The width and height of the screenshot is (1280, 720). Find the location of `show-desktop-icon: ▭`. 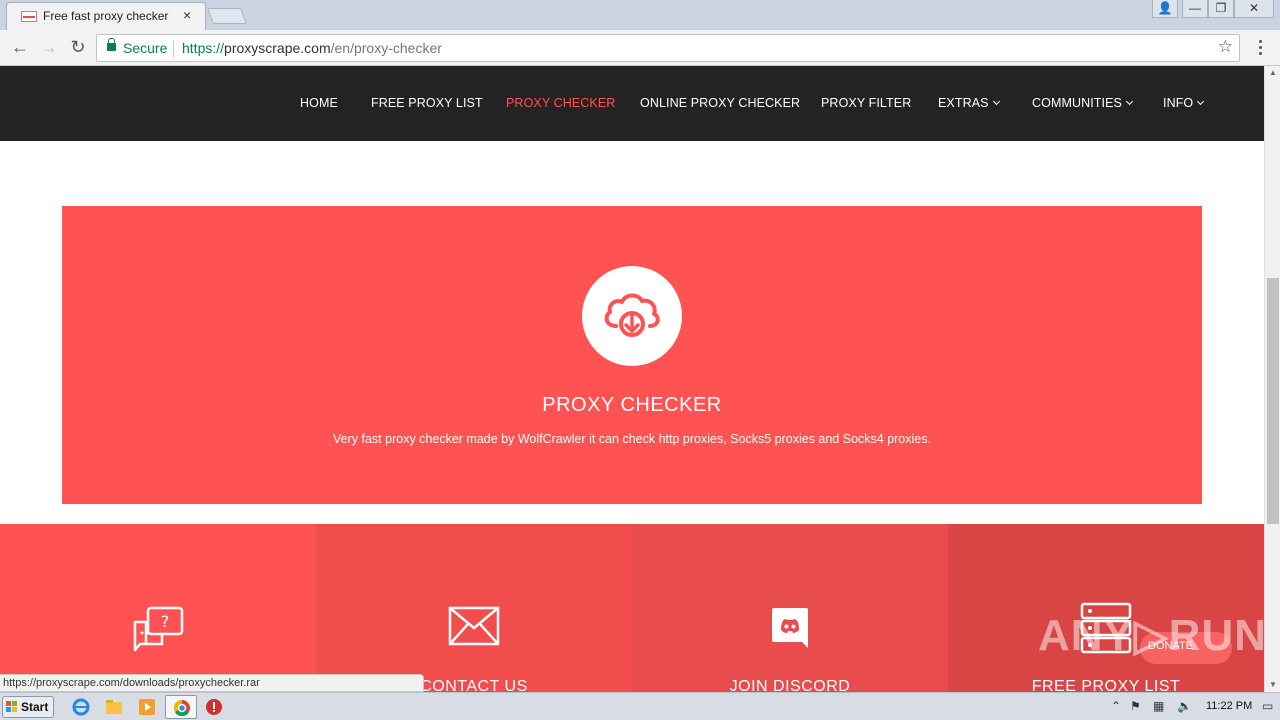

show-desktop-icon: ▭ is located at coordinates (1267, 706).